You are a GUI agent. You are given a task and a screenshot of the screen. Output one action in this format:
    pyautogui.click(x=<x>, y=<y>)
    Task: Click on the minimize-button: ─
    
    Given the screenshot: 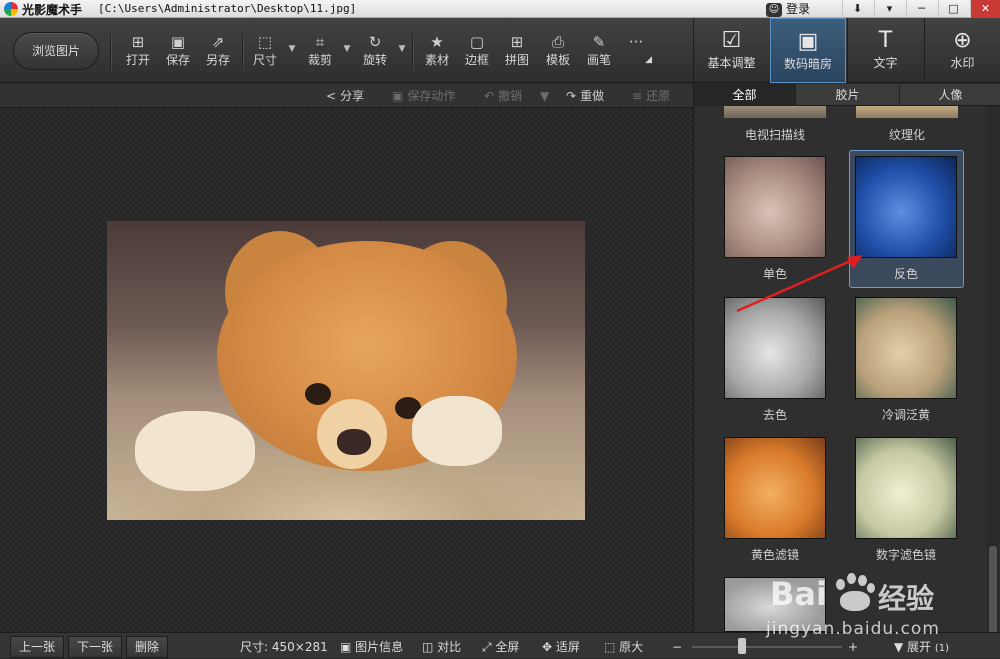 What is the action you would take?
    pyautogui.click(x=921, y=9)
    